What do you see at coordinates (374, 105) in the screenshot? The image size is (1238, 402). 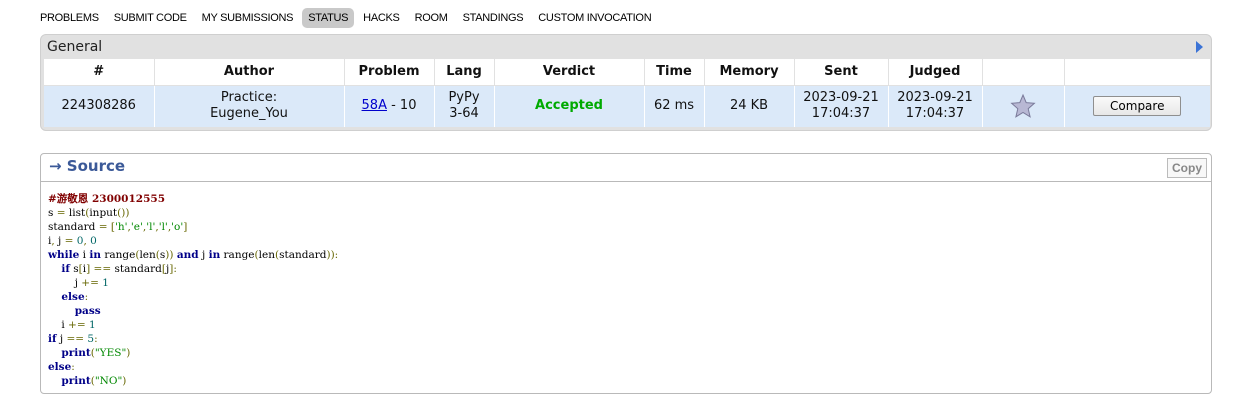 I see `problem-link: 58A` at bounding box center [374, 105].